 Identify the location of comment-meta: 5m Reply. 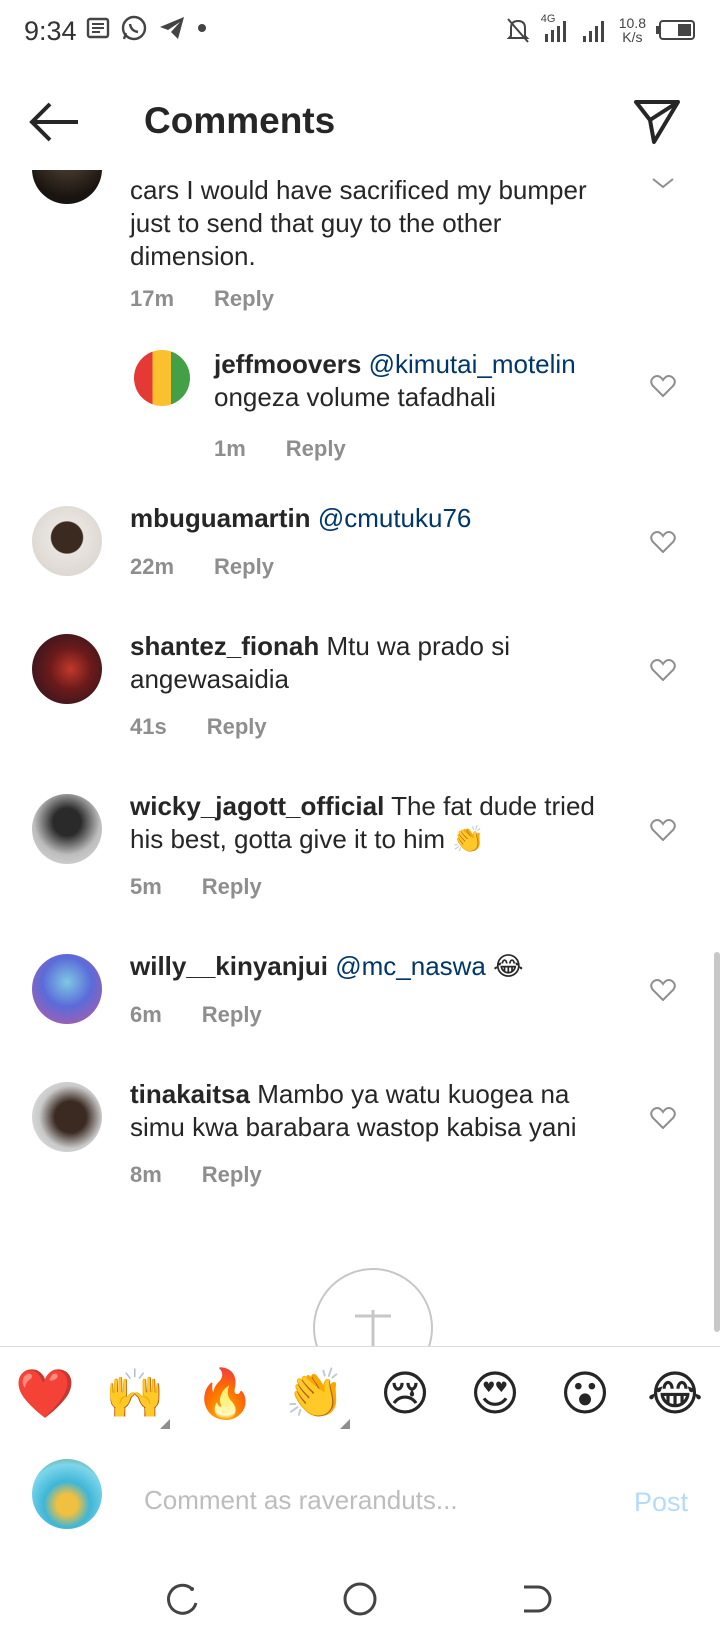
(196, 887).